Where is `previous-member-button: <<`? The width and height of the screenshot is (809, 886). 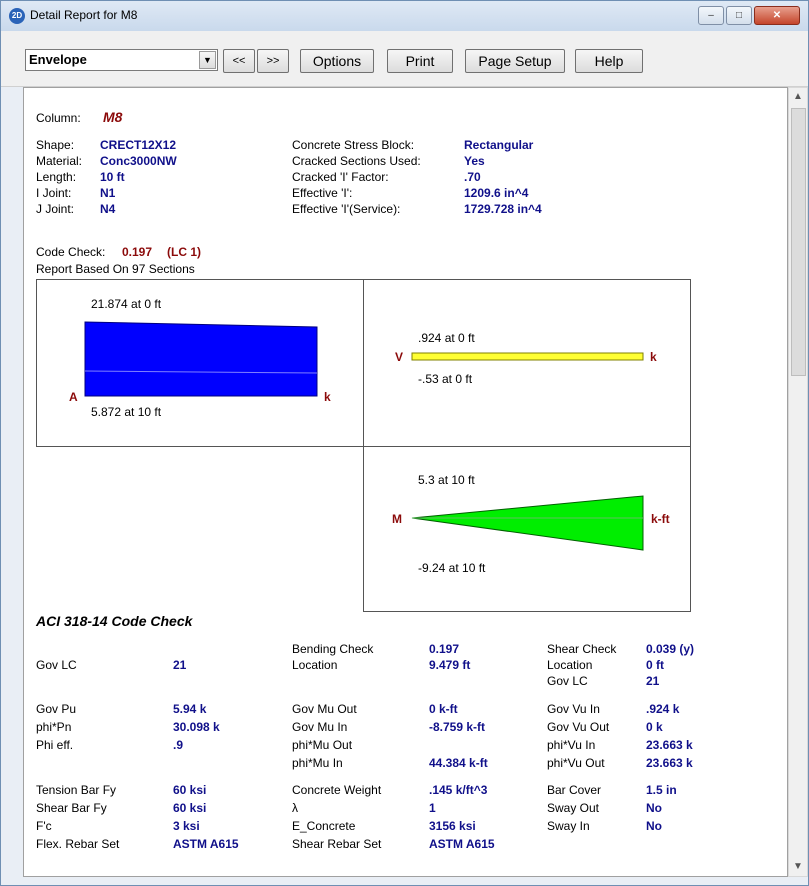 previous-member-button: << is located at coordinates (239, 61).